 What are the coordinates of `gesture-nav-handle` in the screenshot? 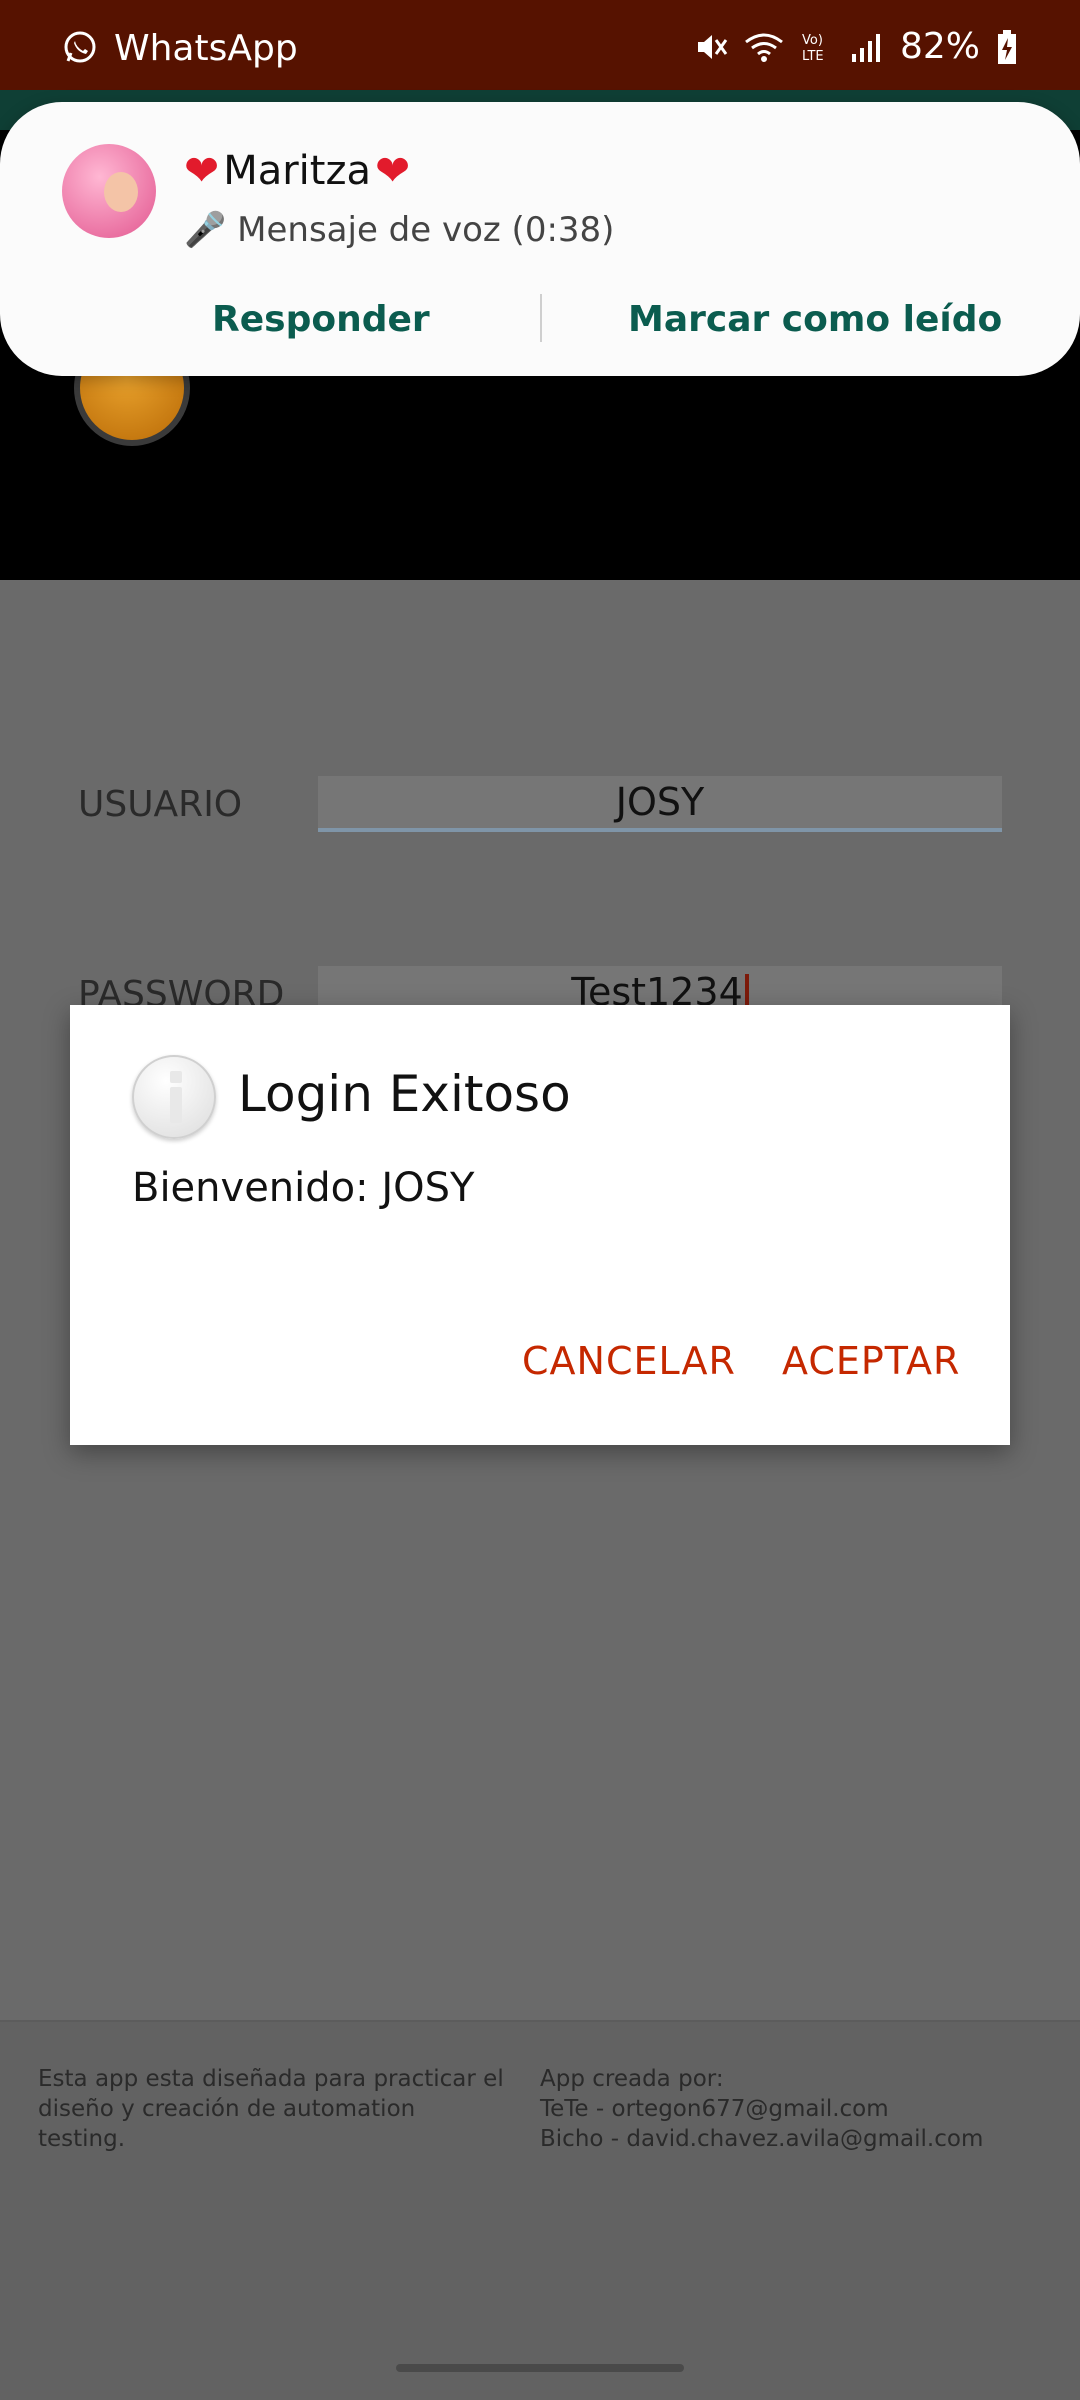 It's located at (540, 2368).